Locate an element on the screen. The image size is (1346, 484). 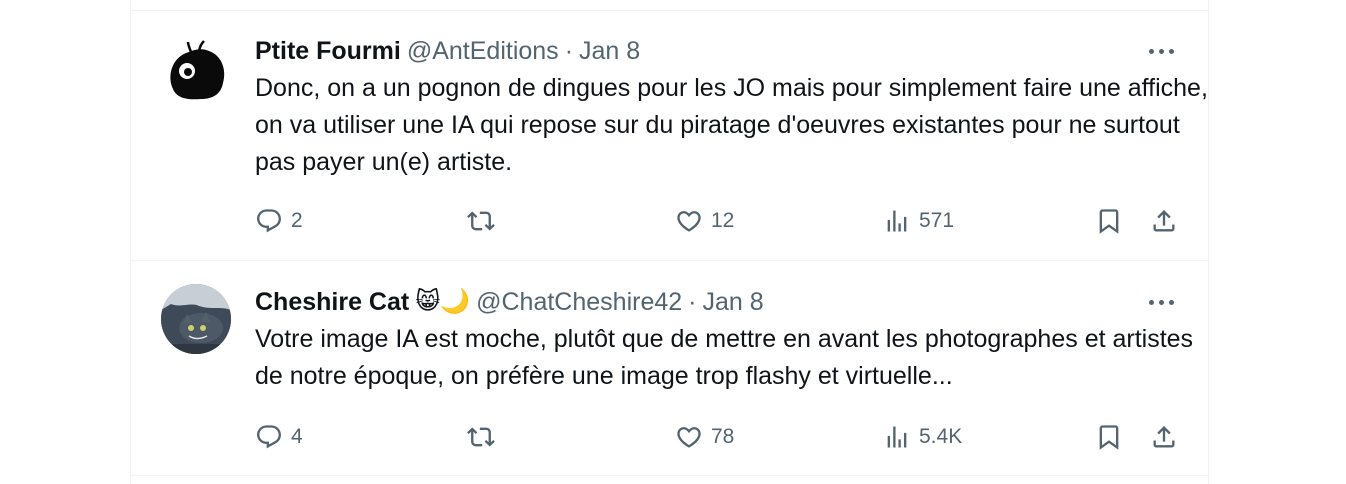
author-name: Cheshire Cat is located at coordinates (332, 302).